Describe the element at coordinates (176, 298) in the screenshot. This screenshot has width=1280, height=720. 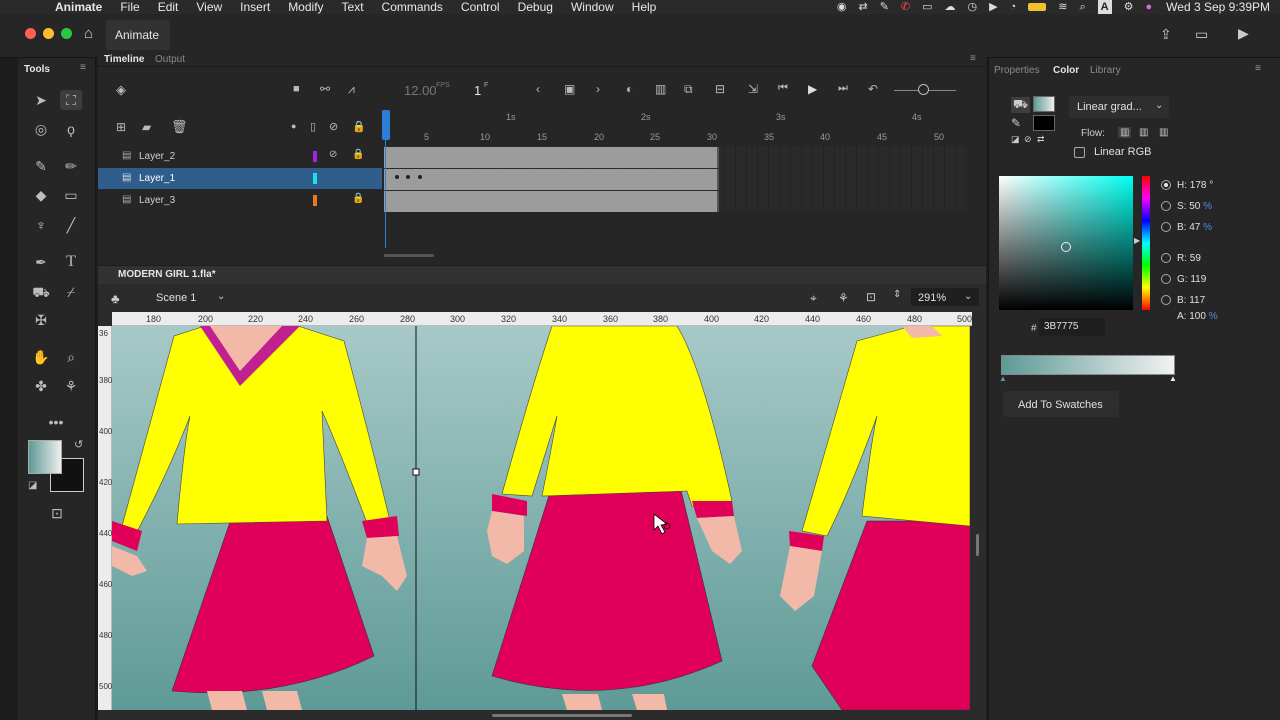
I see `scene-name: Scene 1` at that location.